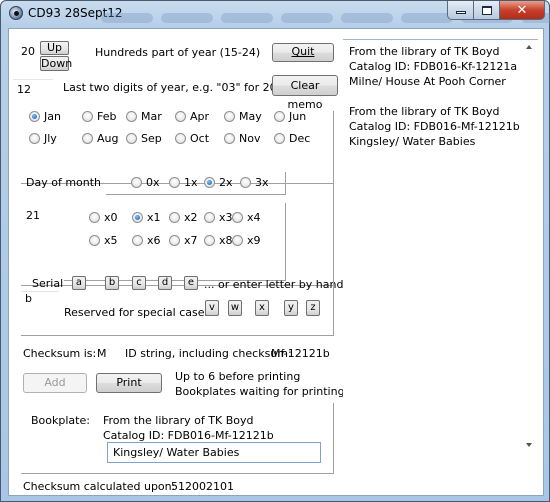 Image resolution: width=550 pixels, height=502 pixels. What do you see at coordinates (178, 420) in the screenshot?
I see `bookplate-line1: From the library of TK Boyd` at bounding box center [178, 420].